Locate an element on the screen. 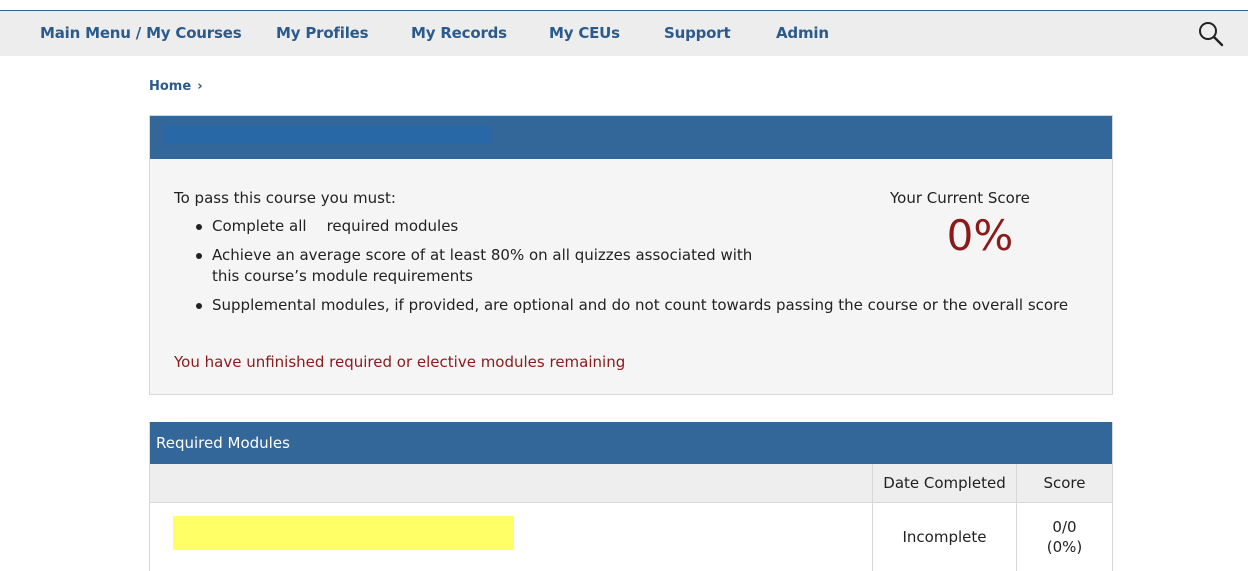 The height and width of the screenshot is (571, 1248). current-score-label: Your Current Score is located at coordinates (960, 198).